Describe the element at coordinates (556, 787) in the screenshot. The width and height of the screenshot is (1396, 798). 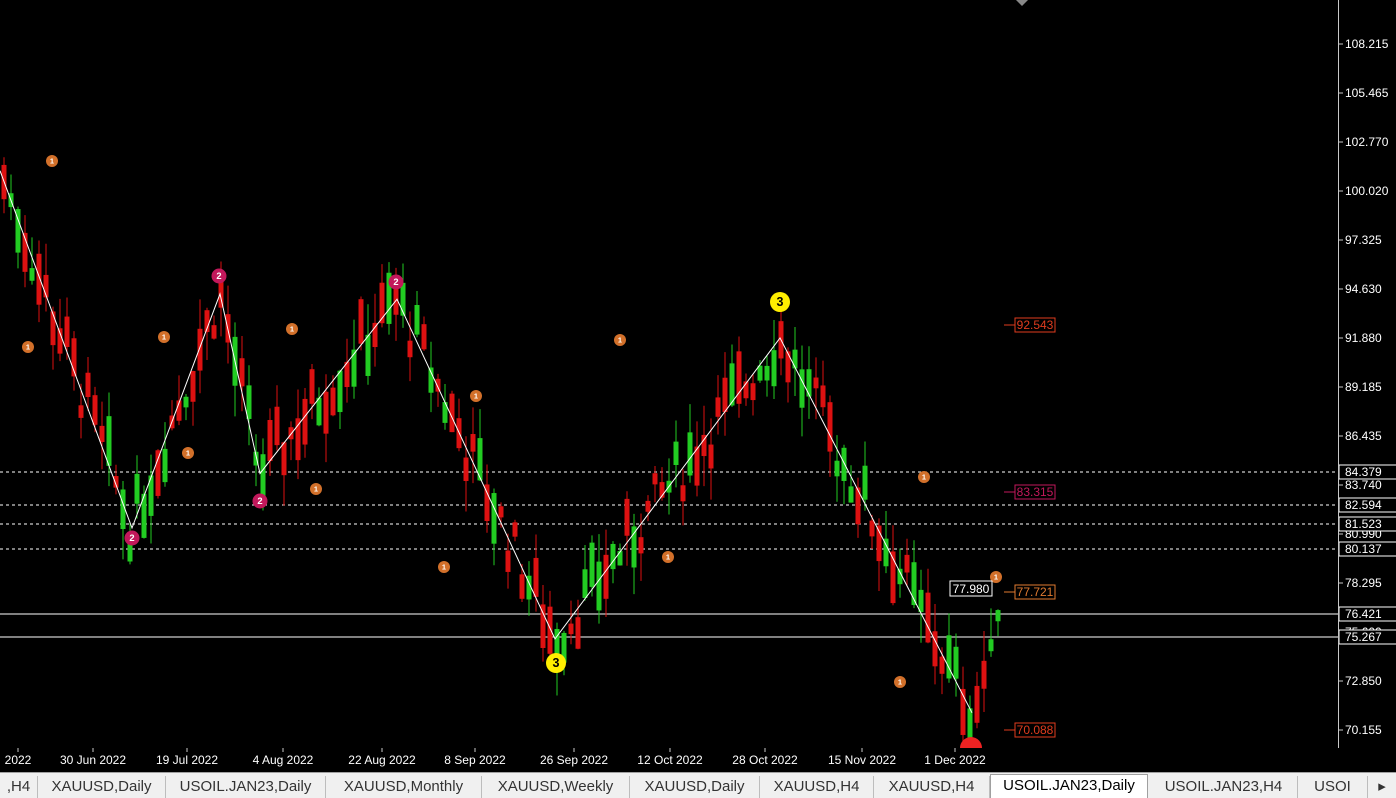
I see `chart-tab: XAUUSD,Weekly` at that location.